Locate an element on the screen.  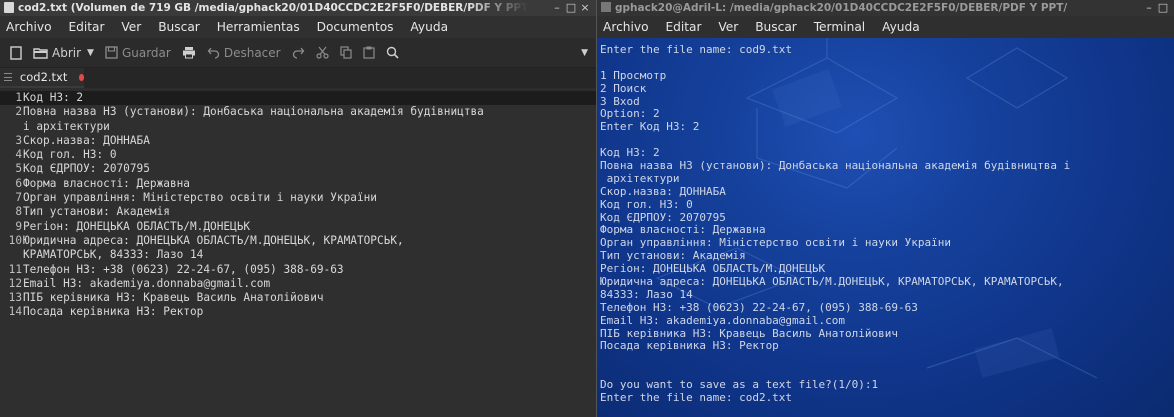
menu-editar: Editar is located at coordinates (86, 27).